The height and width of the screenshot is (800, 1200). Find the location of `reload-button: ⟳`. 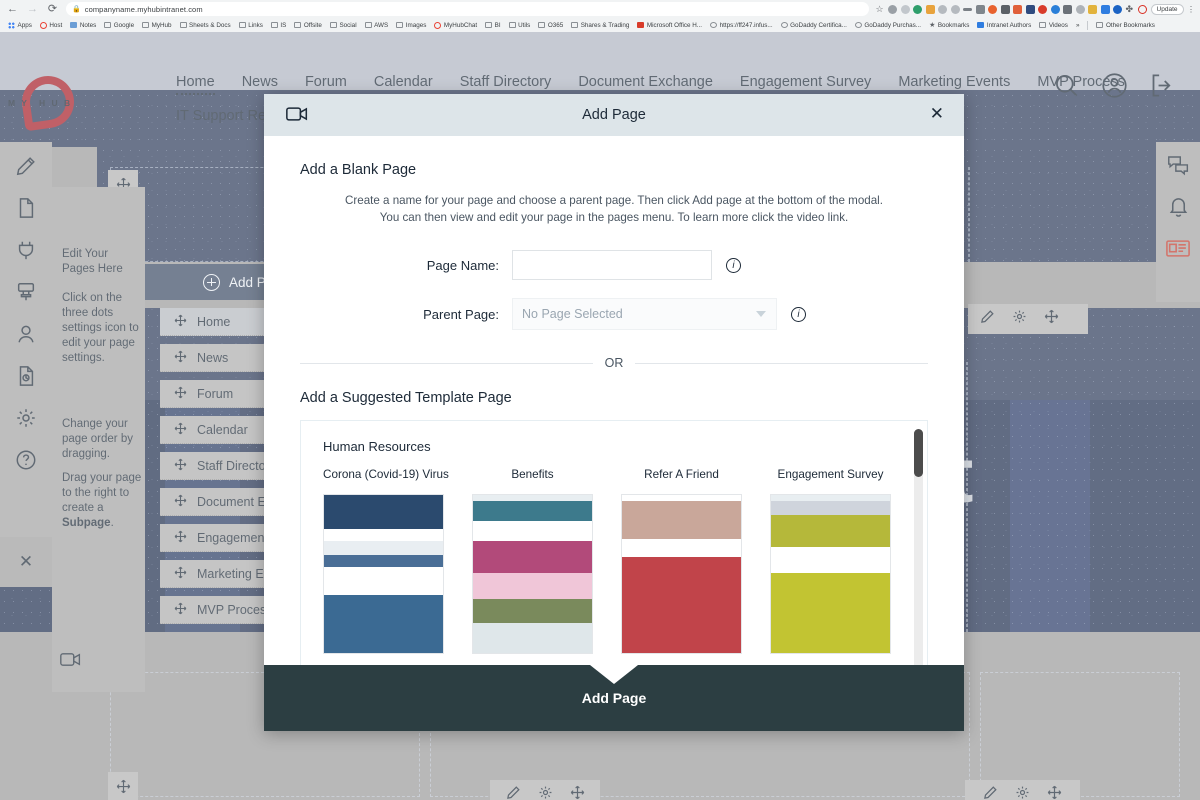

reload-button: ⟳ is located at coordinates (52, 9).